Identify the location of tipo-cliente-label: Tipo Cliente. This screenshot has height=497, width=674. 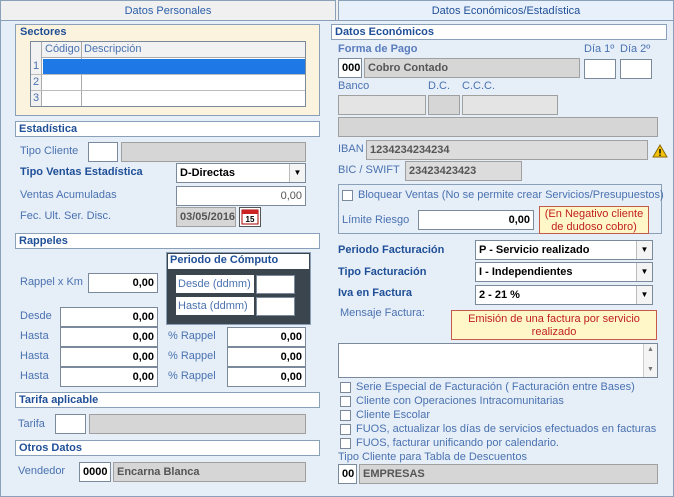
(49, 151).